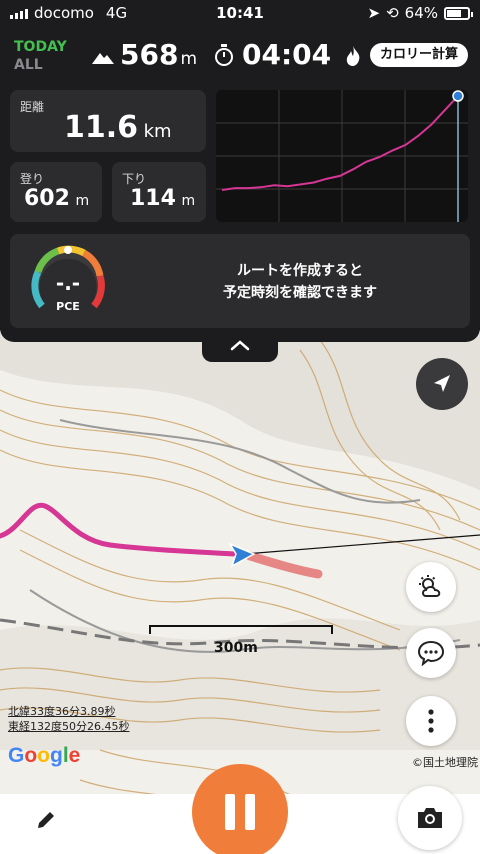 This screenshot has height=854, width=480. What do you see at coordinates (103, 58) in the screenshot?
I see `mountain-icon` at bounding box center [103, 58].